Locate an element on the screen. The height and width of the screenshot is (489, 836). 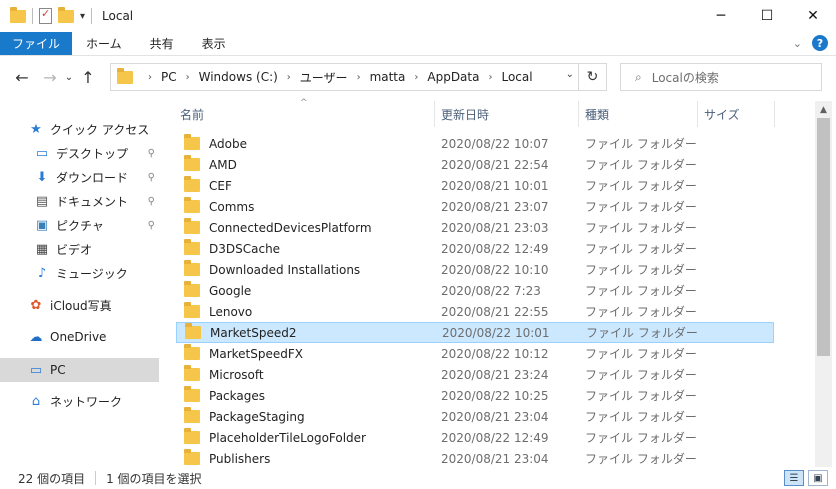
sidebar-item-icloud-photos: ✿ iCloud写真 is located at coordinates (93, 305).